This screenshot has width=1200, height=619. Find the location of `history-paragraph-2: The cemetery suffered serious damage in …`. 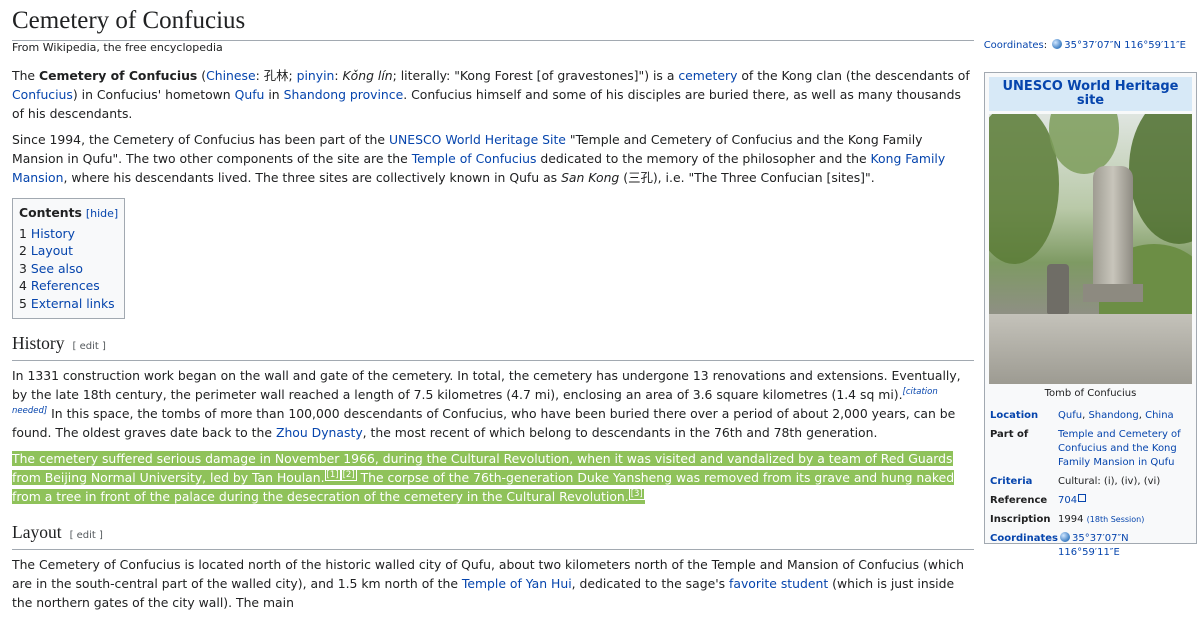

history-paragraph-2: The cemetery suffered serious damage in … is located at coordinates (493, 477).